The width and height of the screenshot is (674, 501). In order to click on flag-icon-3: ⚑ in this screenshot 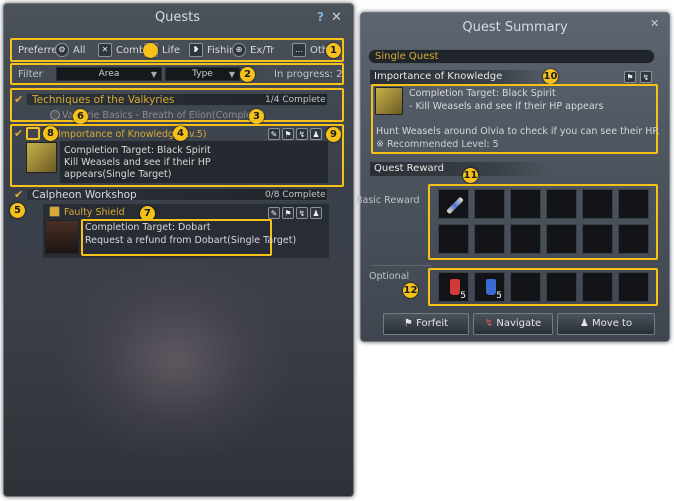, I will do `click(630, 77)`.